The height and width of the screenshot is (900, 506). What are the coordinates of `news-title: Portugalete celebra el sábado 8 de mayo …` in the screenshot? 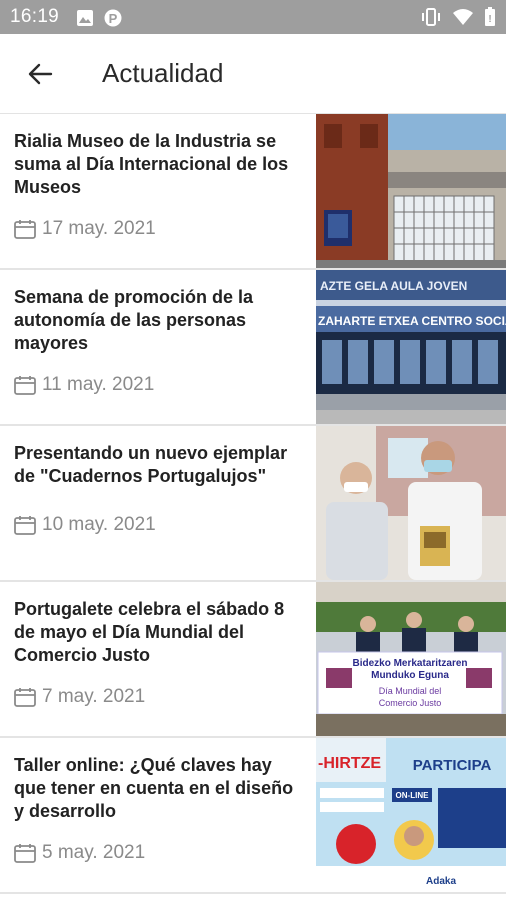 It's located at (149, 632).